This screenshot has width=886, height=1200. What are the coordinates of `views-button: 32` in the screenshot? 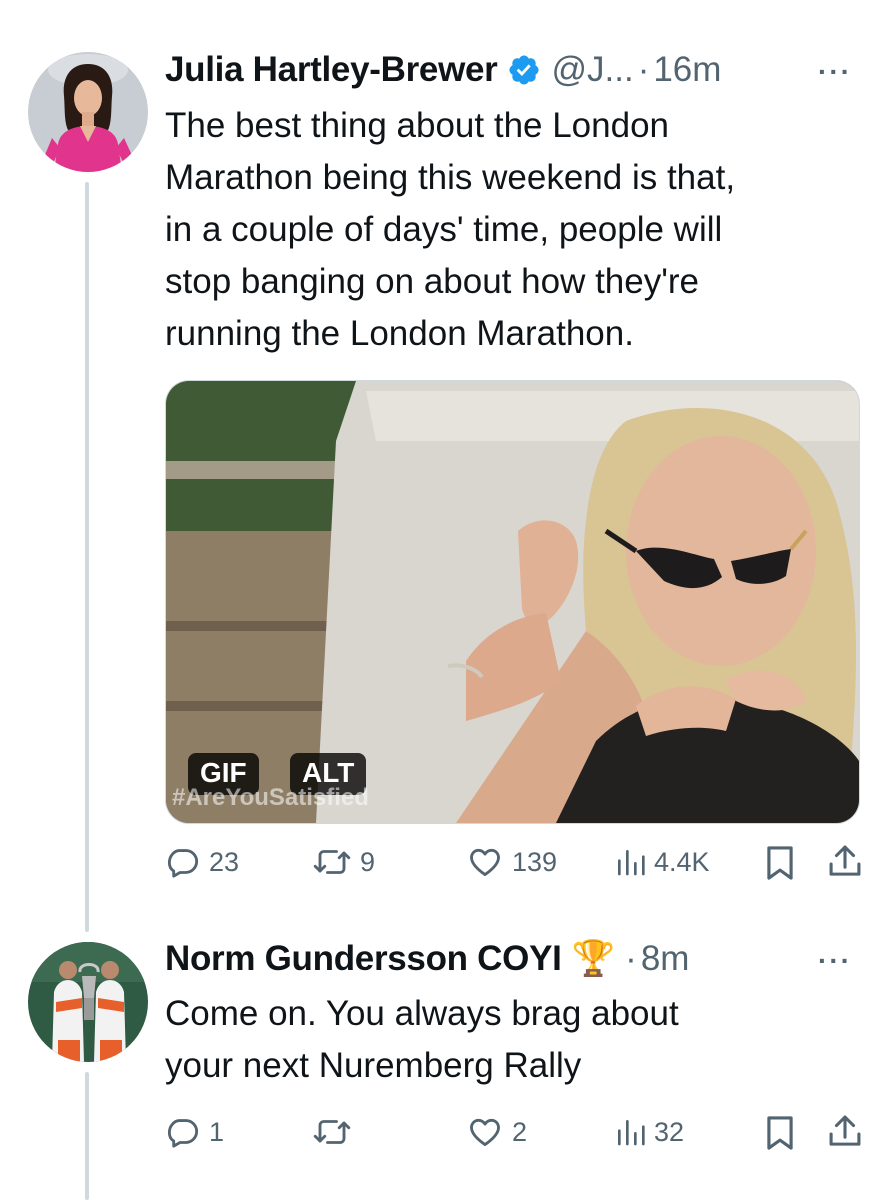 It's located at (649, 1132).